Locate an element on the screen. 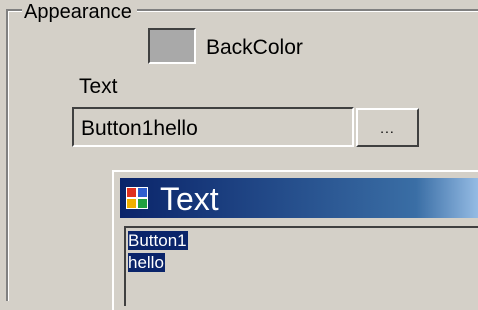 The image size is (478, 310). backcolor-swatch is located at coordinates (172, 46).